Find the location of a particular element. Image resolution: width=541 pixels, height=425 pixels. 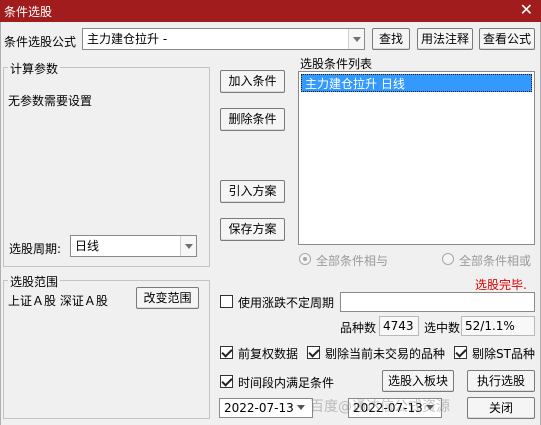

date-from-value: 2022-07-13 is located at coordinates (259, 408).